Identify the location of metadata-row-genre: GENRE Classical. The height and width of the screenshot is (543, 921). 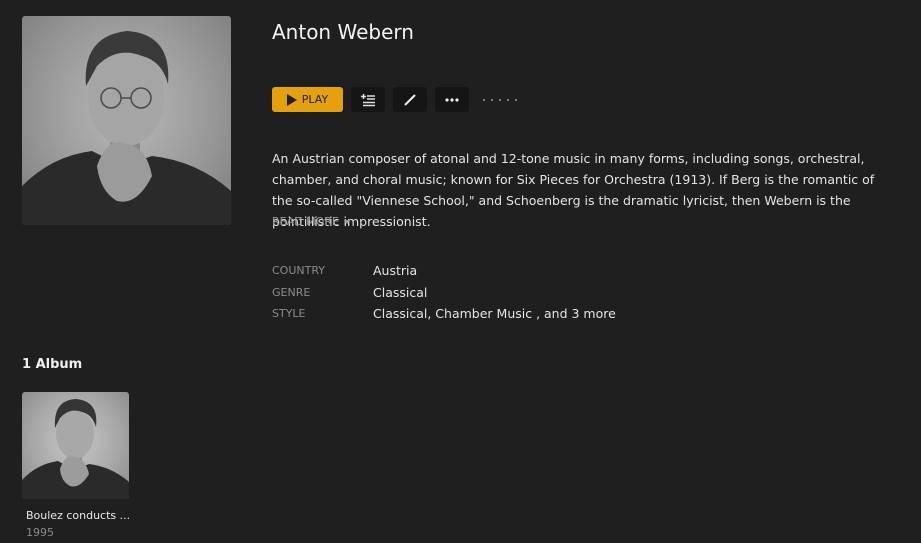
(444, 293).